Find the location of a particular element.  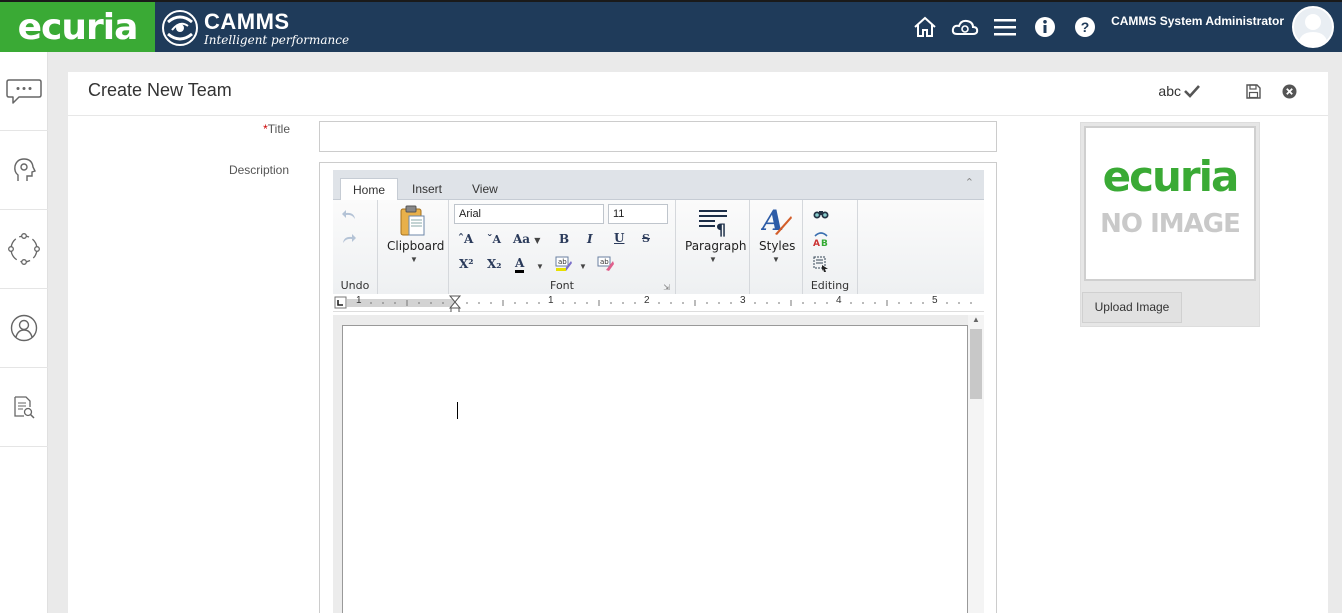

head-gear-icon is located at coordinates (25, 169).